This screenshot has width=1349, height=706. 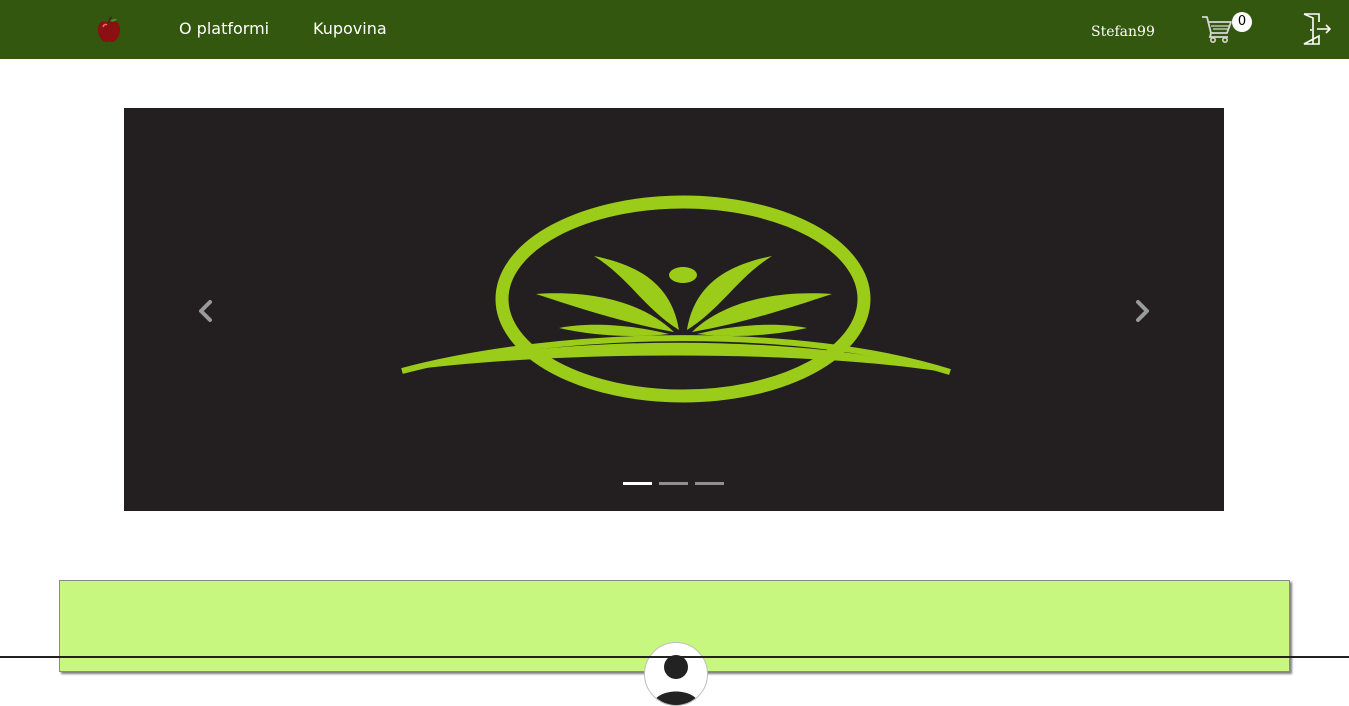 What do you see at coordinates (1141, 311) in the screenshot?
I see `chevron-right-icon` at bounding box center [1141, 311].